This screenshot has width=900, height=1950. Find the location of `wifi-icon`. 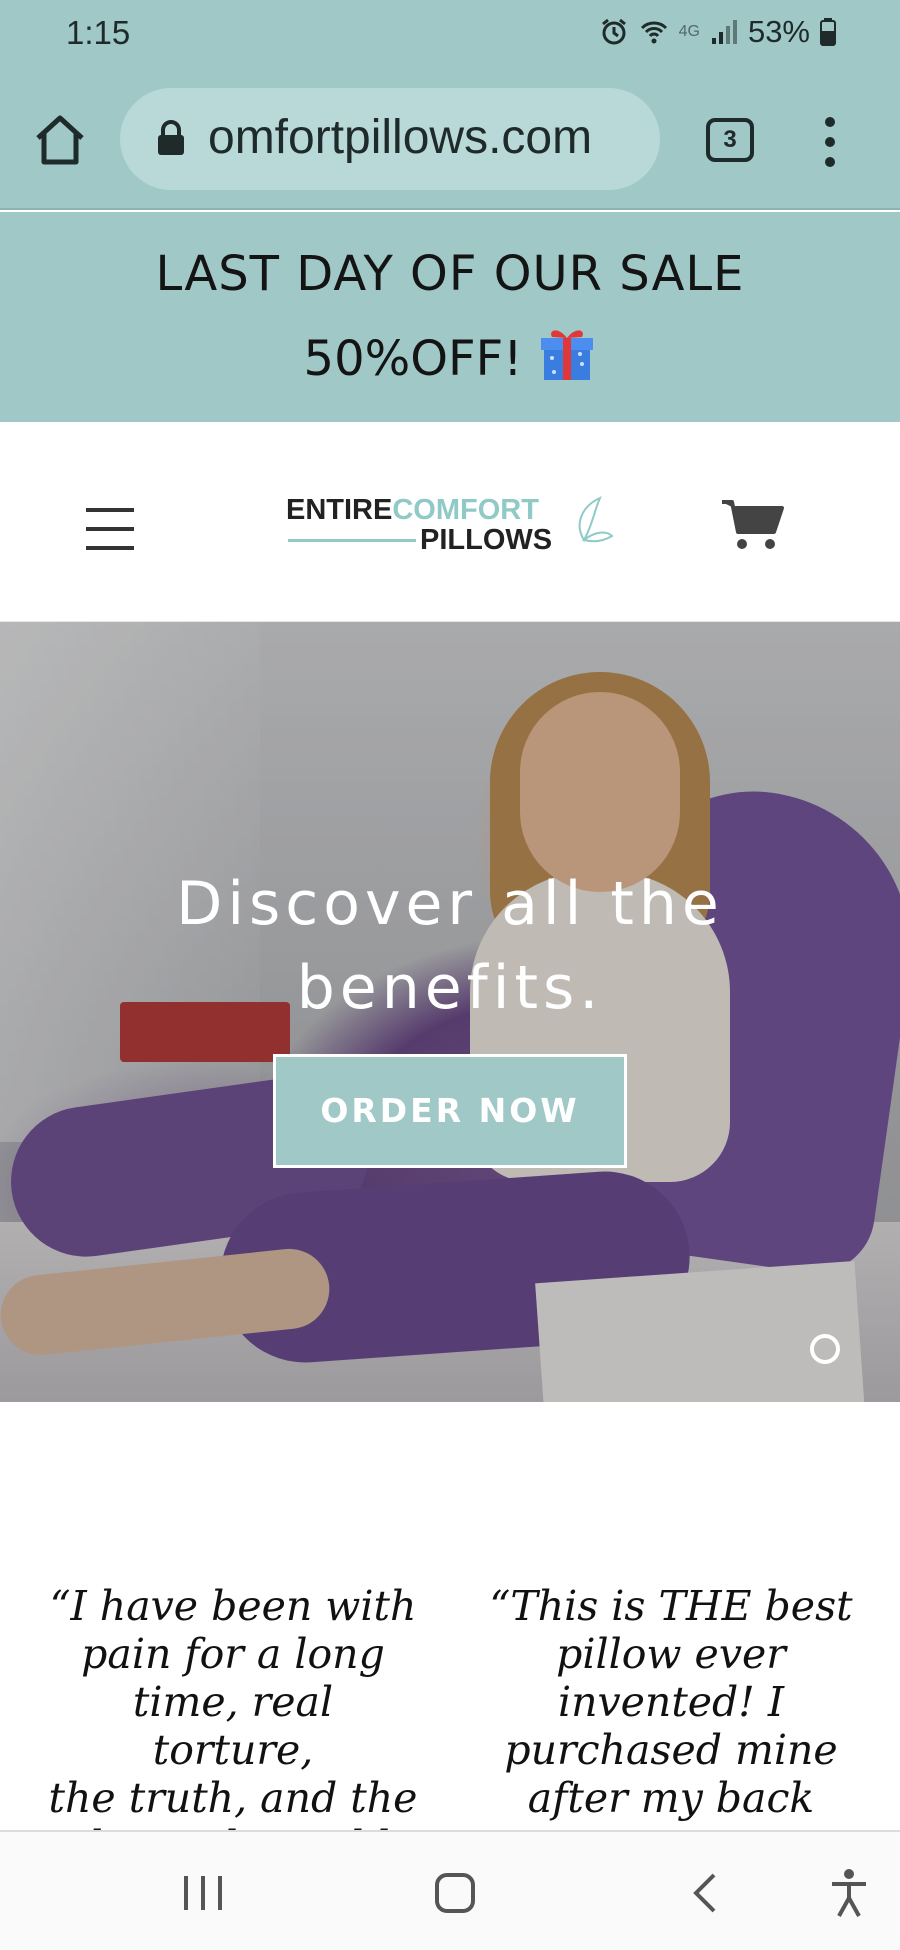

wifi-icon is located at coordinates (654, 32).